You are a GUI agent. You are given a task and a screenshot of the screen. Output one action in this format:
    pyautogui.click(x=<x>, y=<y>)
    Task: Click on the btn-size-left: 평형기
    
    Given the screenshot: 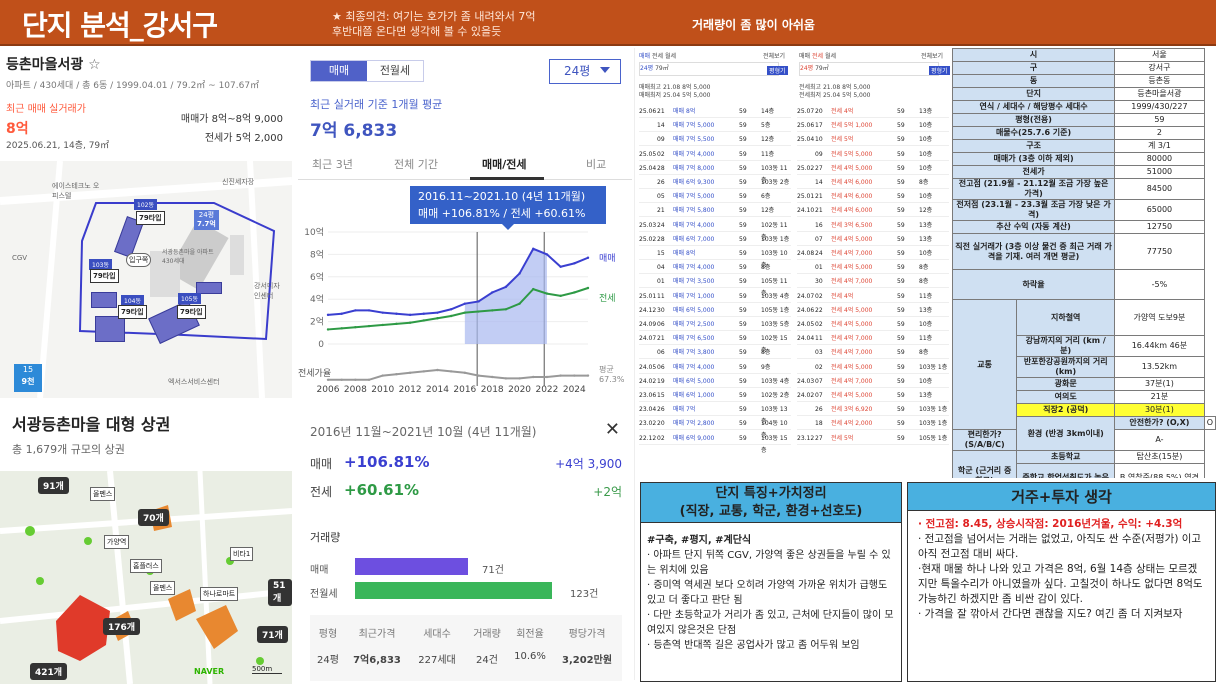 What is the action you would take?
    pyautogui.click(x=777, y=70)
    